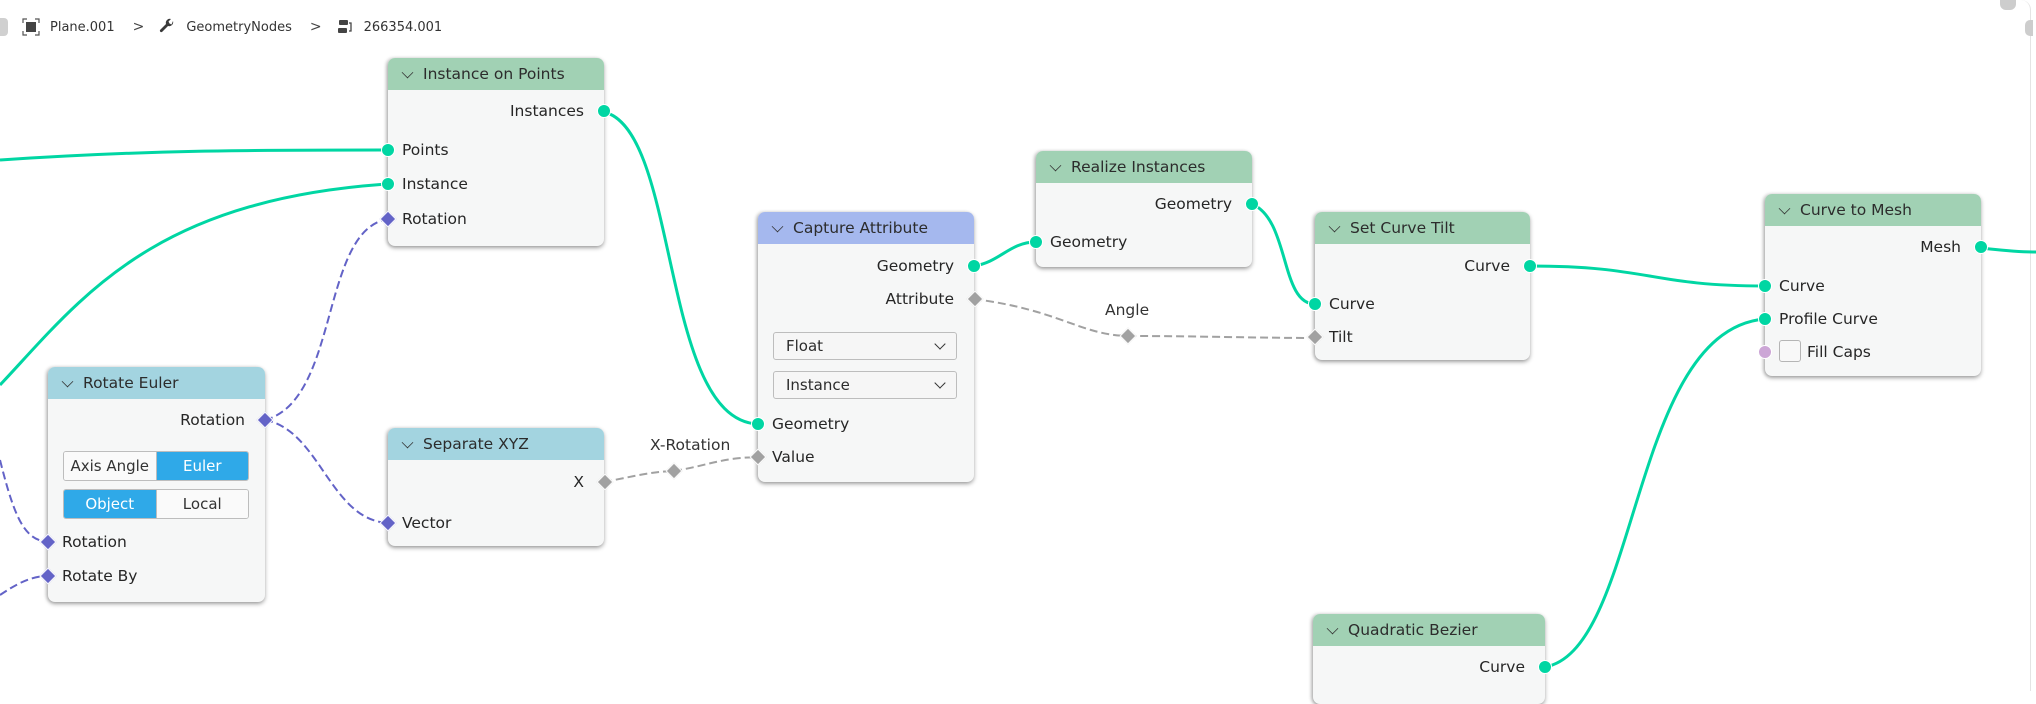  Describe the element at coordinates (156, 383) in the screenshot. I see `node-header: Rotate Euler` at that location.